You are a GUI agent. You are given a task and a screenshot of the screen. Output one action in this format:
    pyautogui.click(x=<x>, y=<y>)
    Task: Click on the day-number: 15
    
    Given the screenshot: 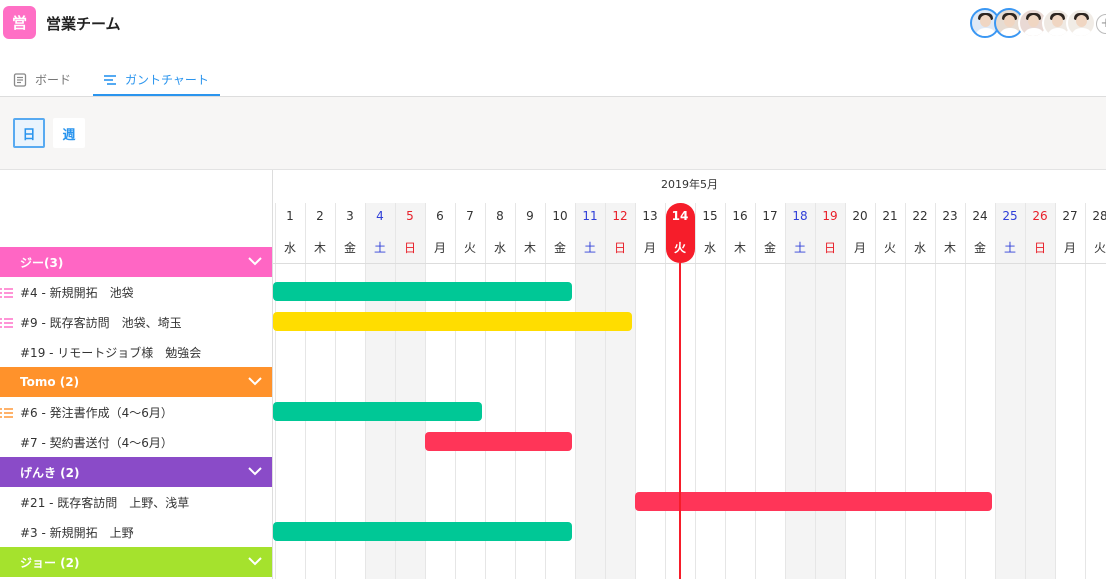 What is the action you would take?
    pyautogui.click(x=710, y=216)
    